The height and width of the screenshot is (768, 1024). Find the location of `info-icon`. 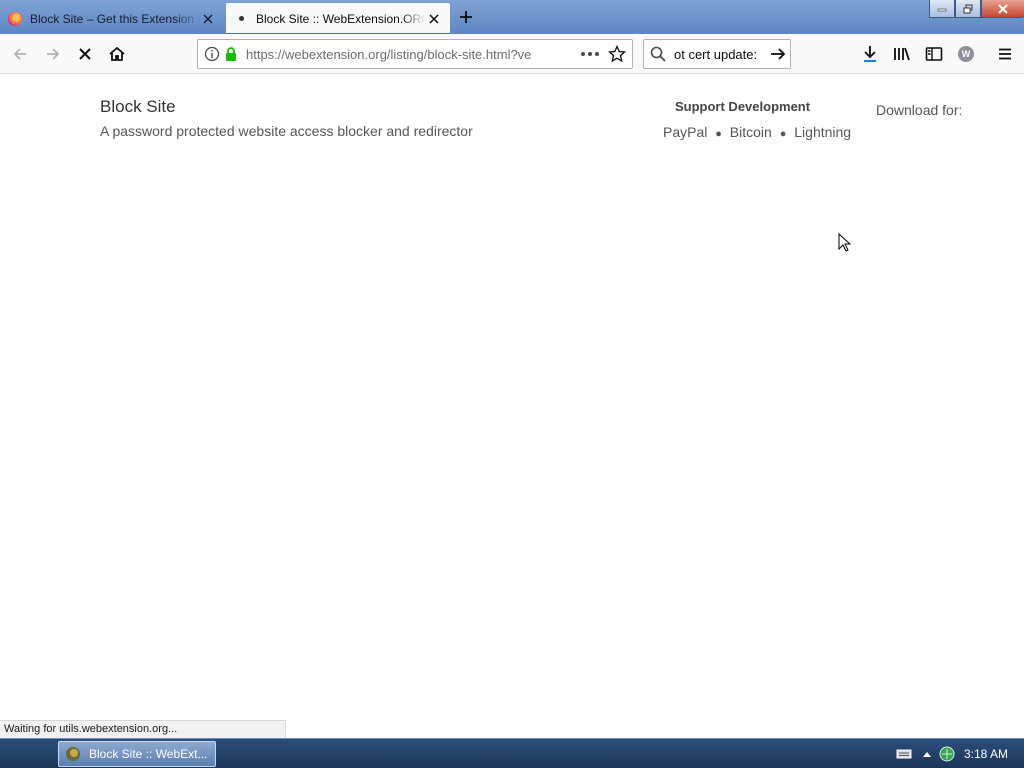

info-icon is located at coordinates (212, 54).